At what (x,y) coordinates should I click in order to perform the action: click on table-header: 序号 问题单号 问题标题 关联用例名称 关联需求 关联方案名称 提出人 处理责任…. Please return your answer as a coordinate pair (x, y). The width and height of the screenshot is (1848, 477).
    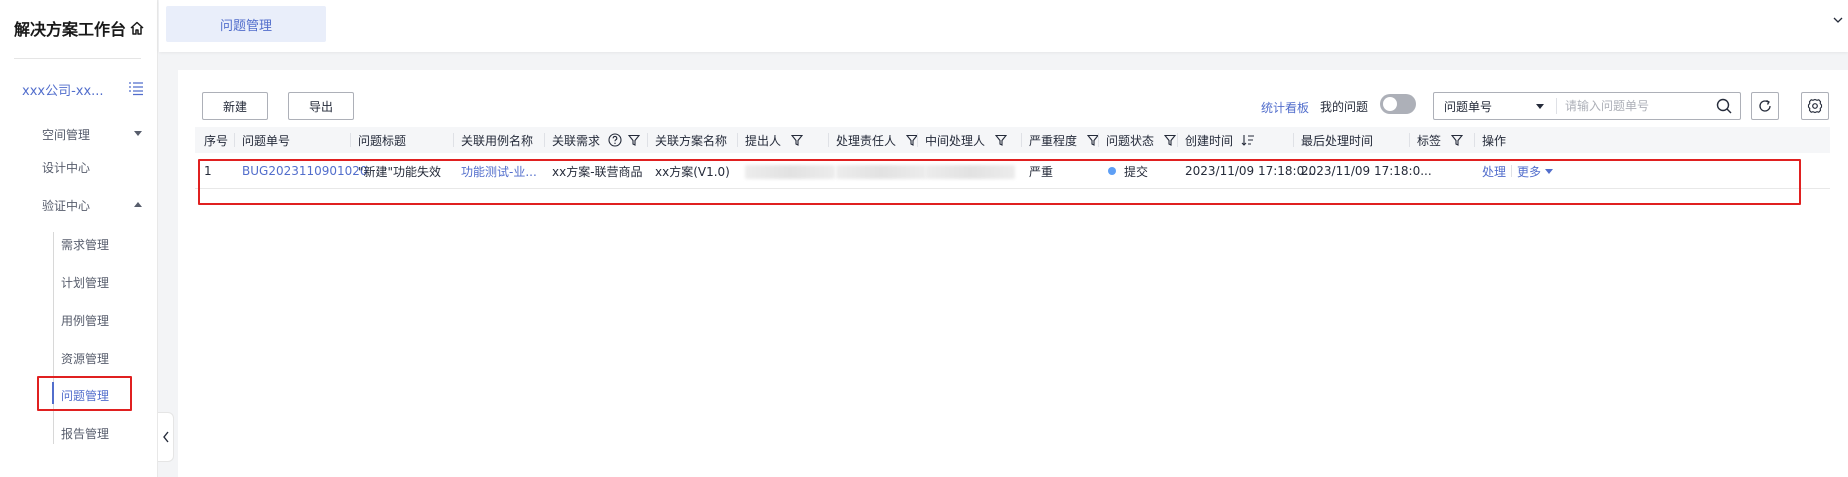
    Looking at the image, I should click on (1012, 140).